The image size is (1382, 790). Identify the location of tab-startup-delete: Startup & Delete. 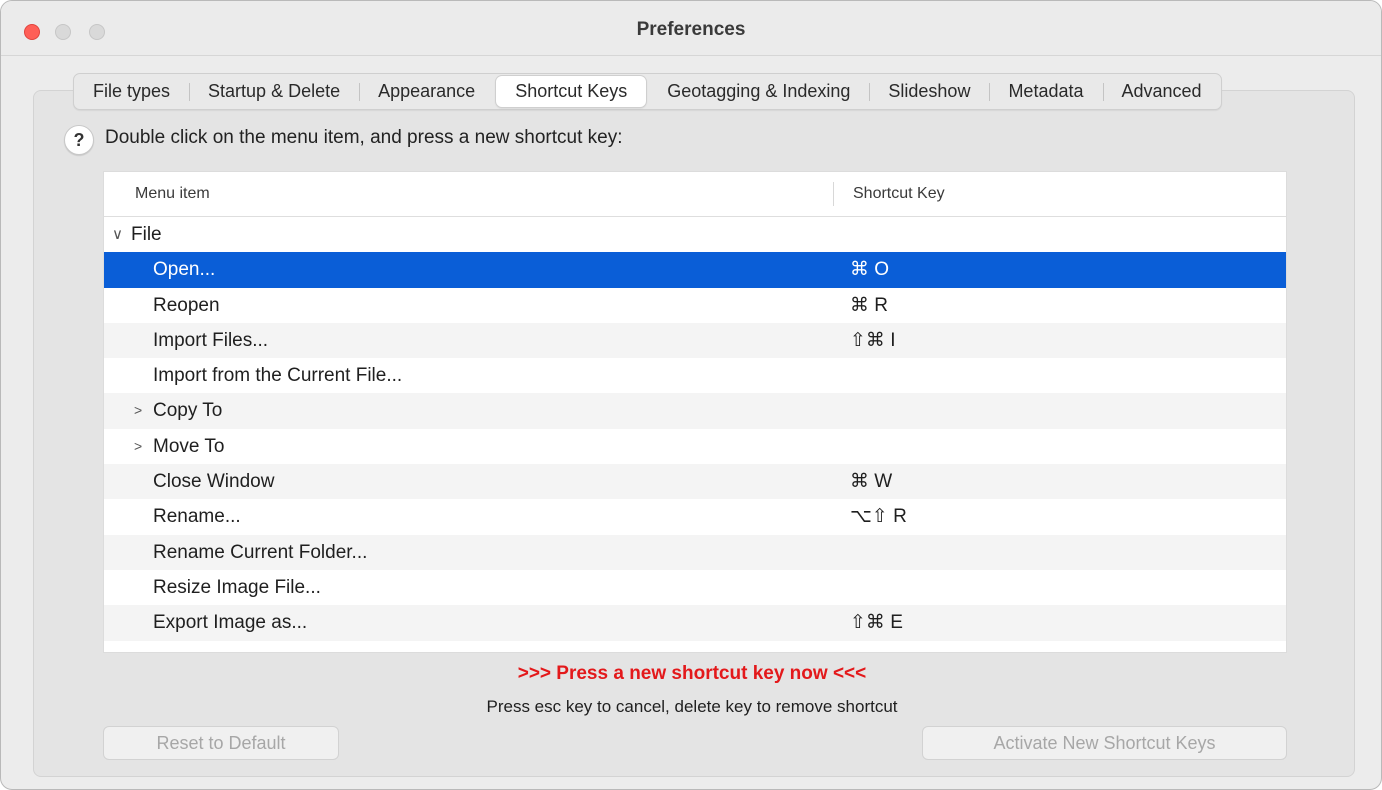
(274, 91).